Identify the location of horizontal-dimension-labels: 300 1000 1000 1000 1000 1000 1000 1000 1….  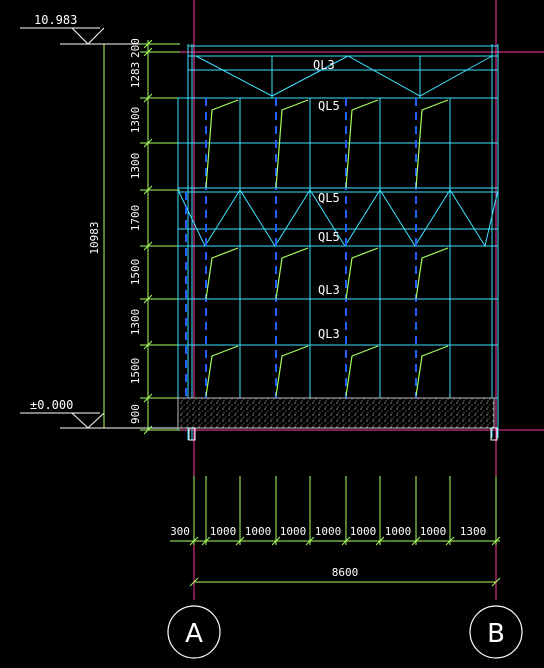
(328, 552).